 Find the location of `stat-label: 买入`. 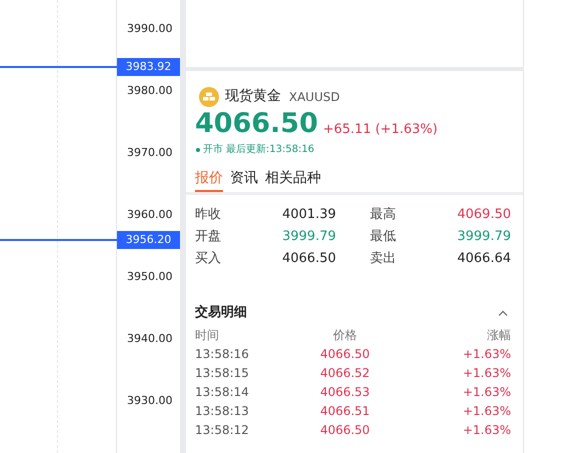

stat-label: 买入 is located at coordinates (208, 259).